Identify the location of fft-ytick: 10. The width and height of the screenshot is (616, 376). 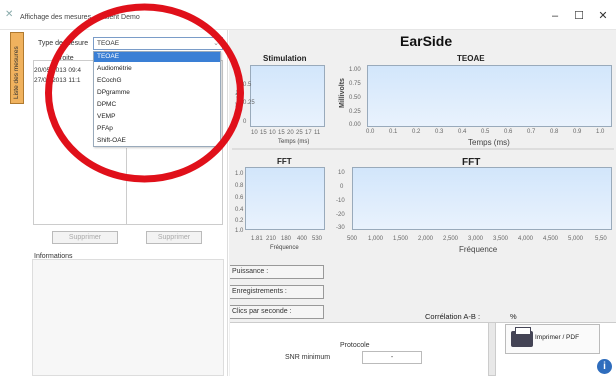
(341, 173).